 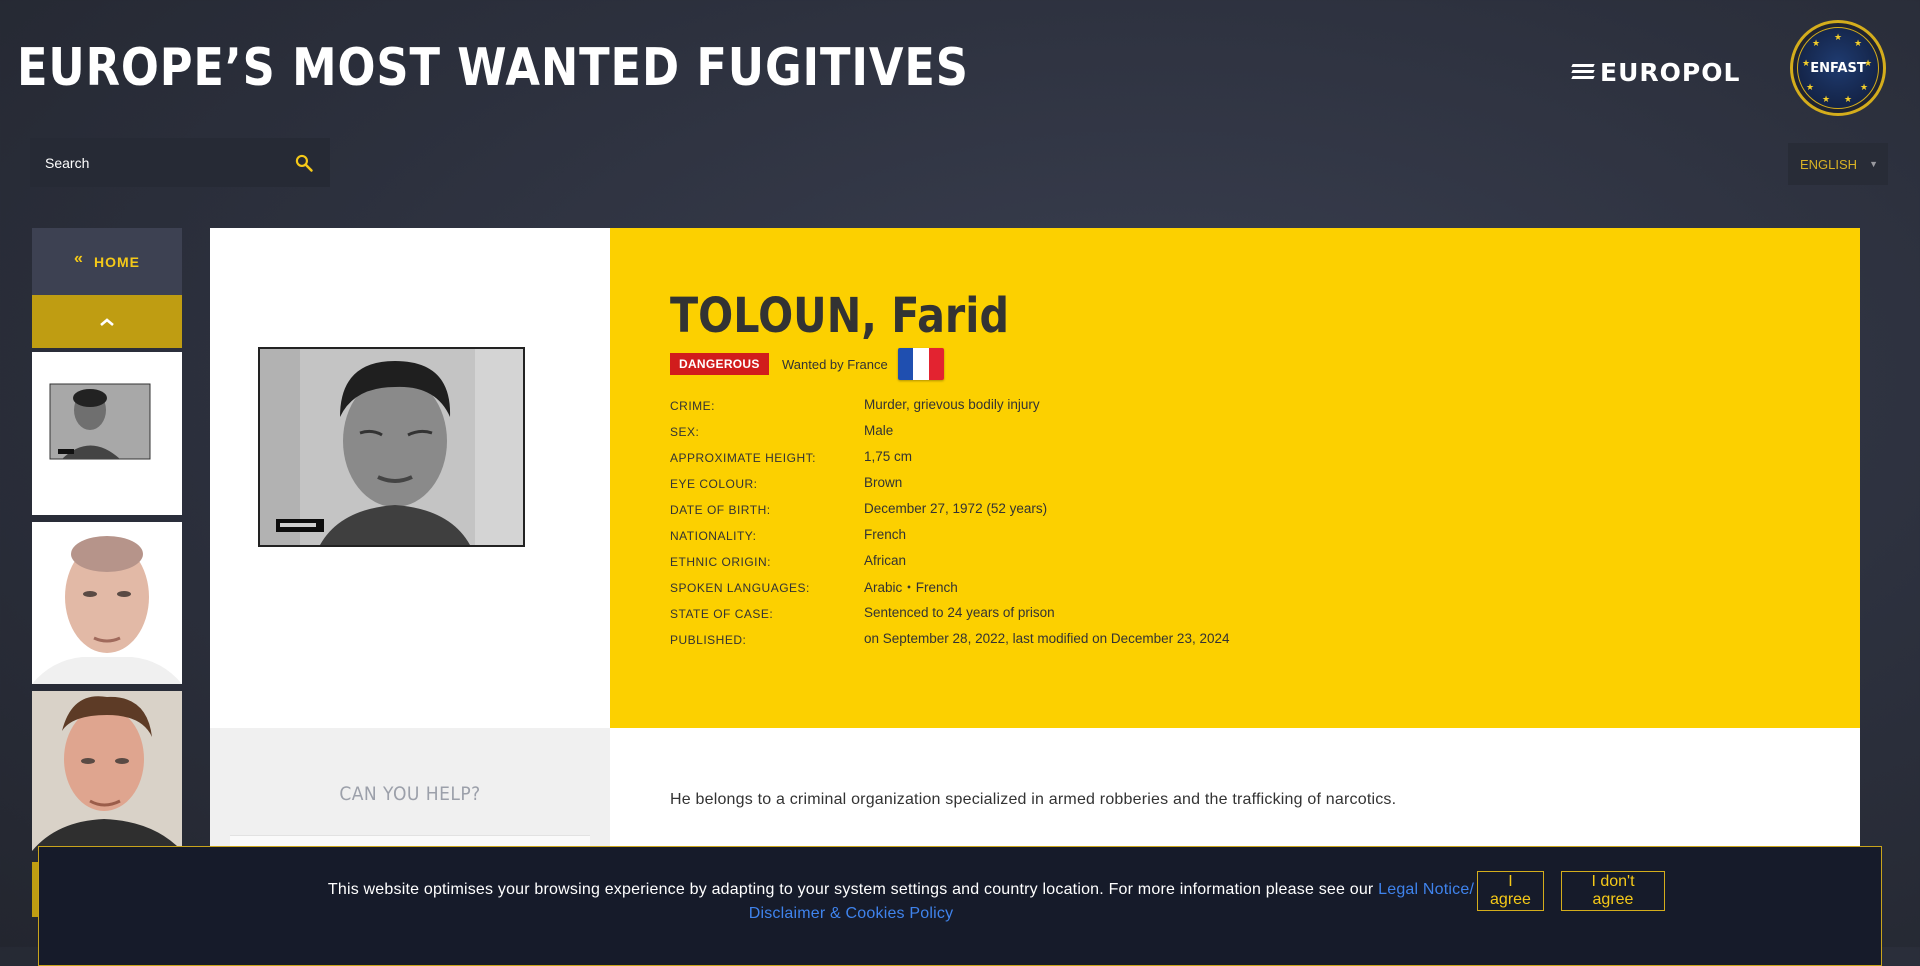 What do you see at coordinates (304, 163) in the screenshot?
I see `search-icon` at bounding box center [304, 163].